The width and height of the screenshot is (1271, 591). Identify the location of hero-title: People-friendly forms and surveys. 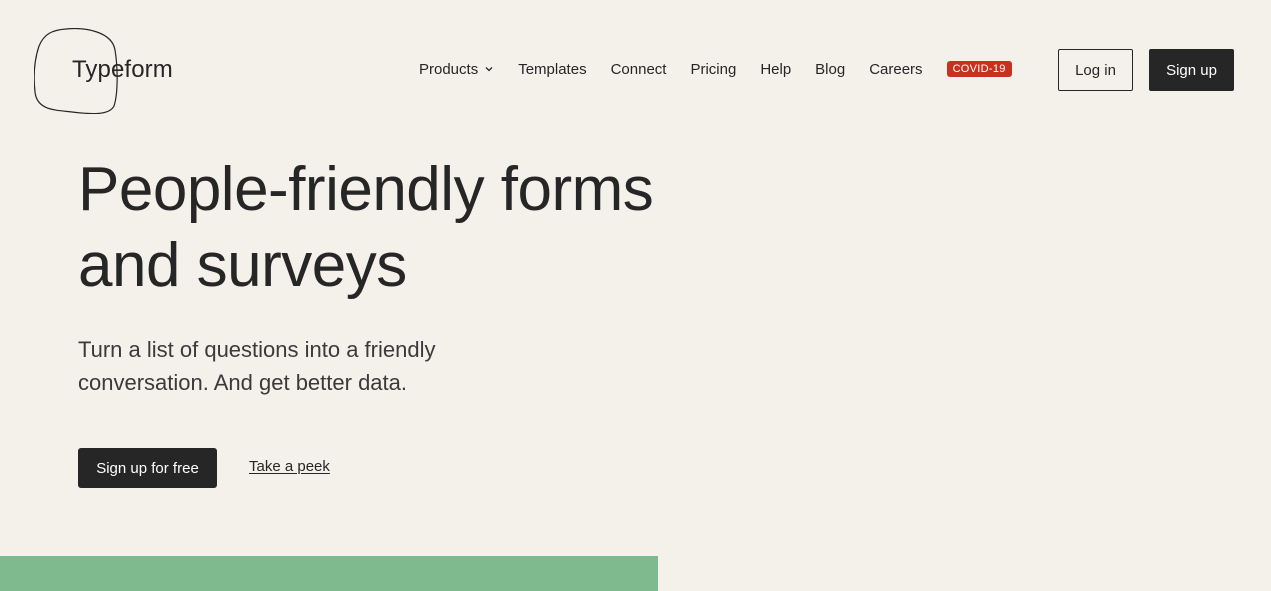
(418, 228).